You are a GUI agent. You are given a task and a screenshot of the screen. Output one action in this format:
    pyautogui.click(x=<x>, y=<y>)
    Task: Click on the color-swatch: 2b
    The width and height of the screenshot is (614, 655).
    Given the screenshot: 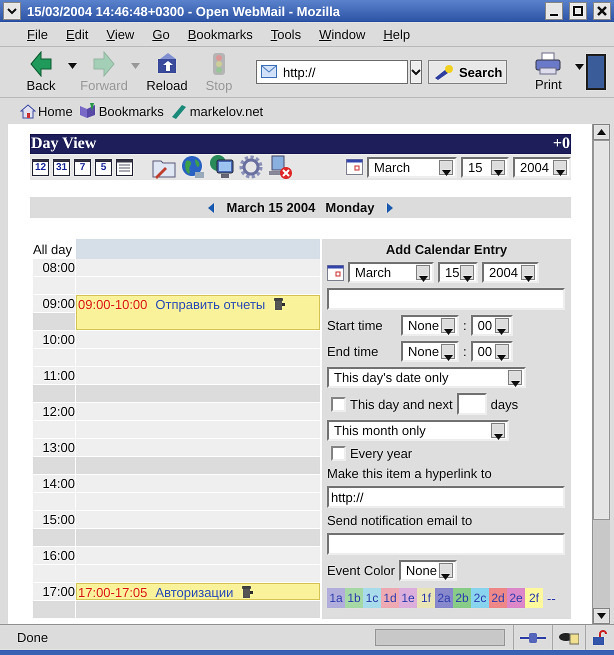 What is the action you would take?
    pyautogui.click(x=462, y=598)
    